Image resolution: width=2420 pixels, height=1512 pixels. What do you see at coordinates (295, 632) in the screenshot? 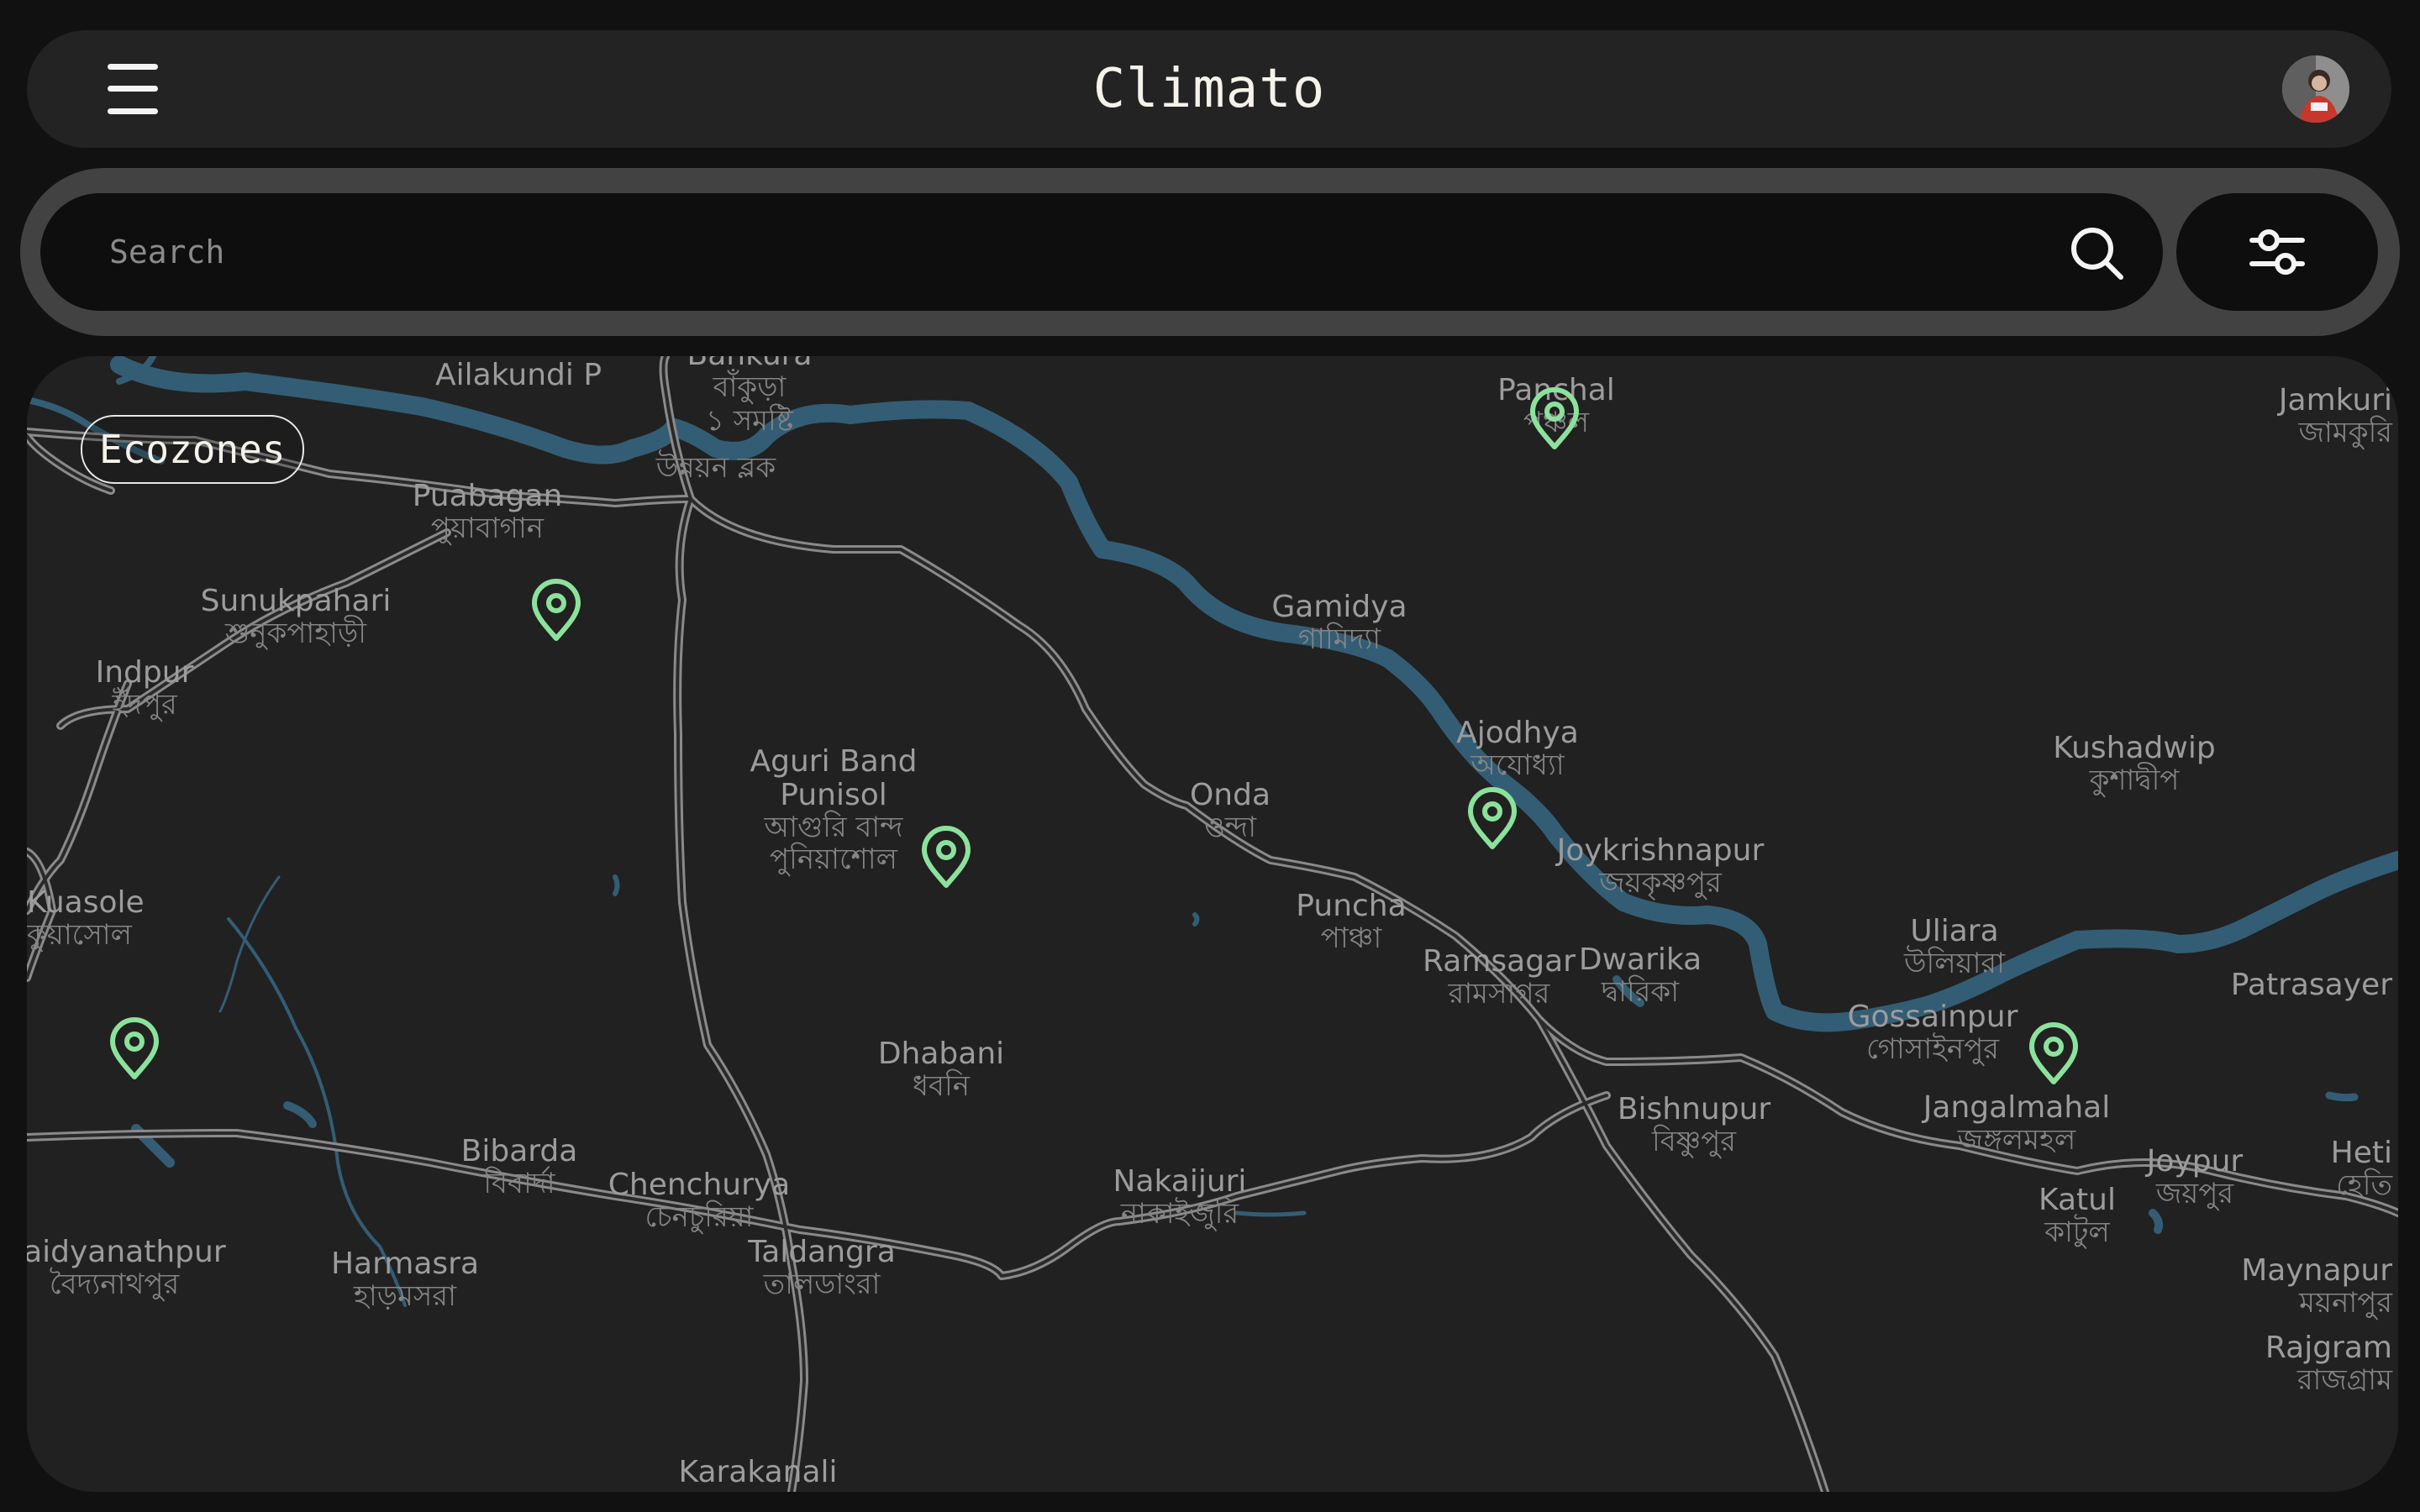
I see `map-place-label: শুনুকপাহাড়ী` at bounding box center [295, 632].